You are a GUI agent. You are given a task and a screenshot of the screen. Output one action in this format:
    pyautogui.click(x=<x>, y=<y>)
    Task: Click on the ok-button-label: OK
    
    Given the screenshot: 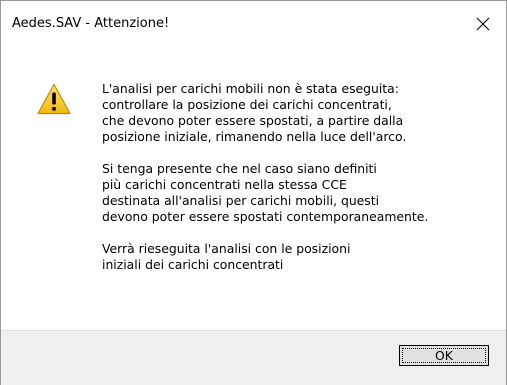 What is the action you would take?
    pyautogui.click(x=444, y=355)
    